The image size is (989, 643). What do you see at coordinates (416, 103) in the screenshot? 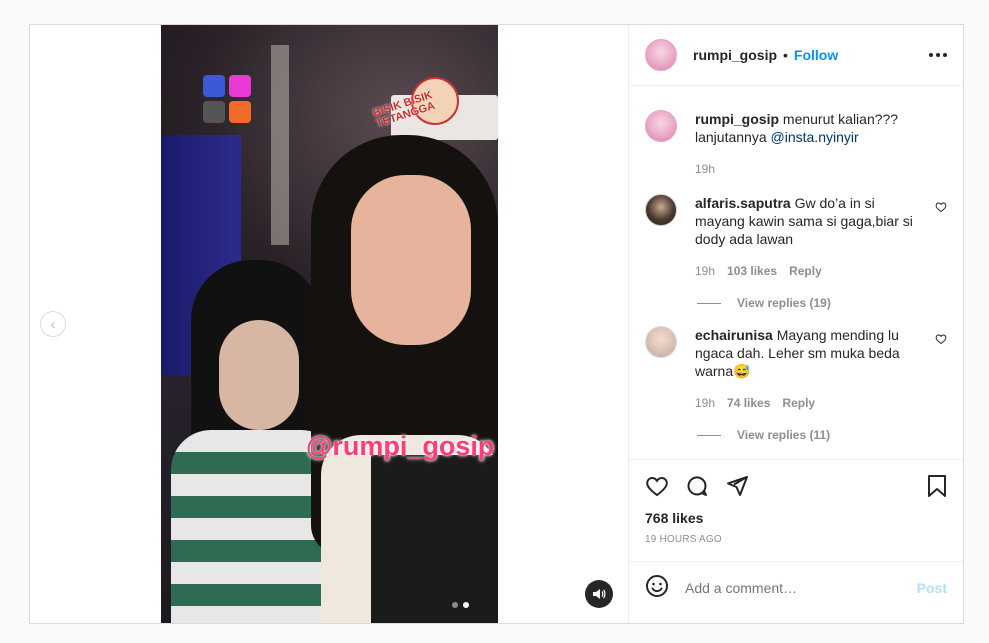
I see `bisik-tetangga-logo: BISIK BISIK TETANGGA` at bounding box center [416, 103].